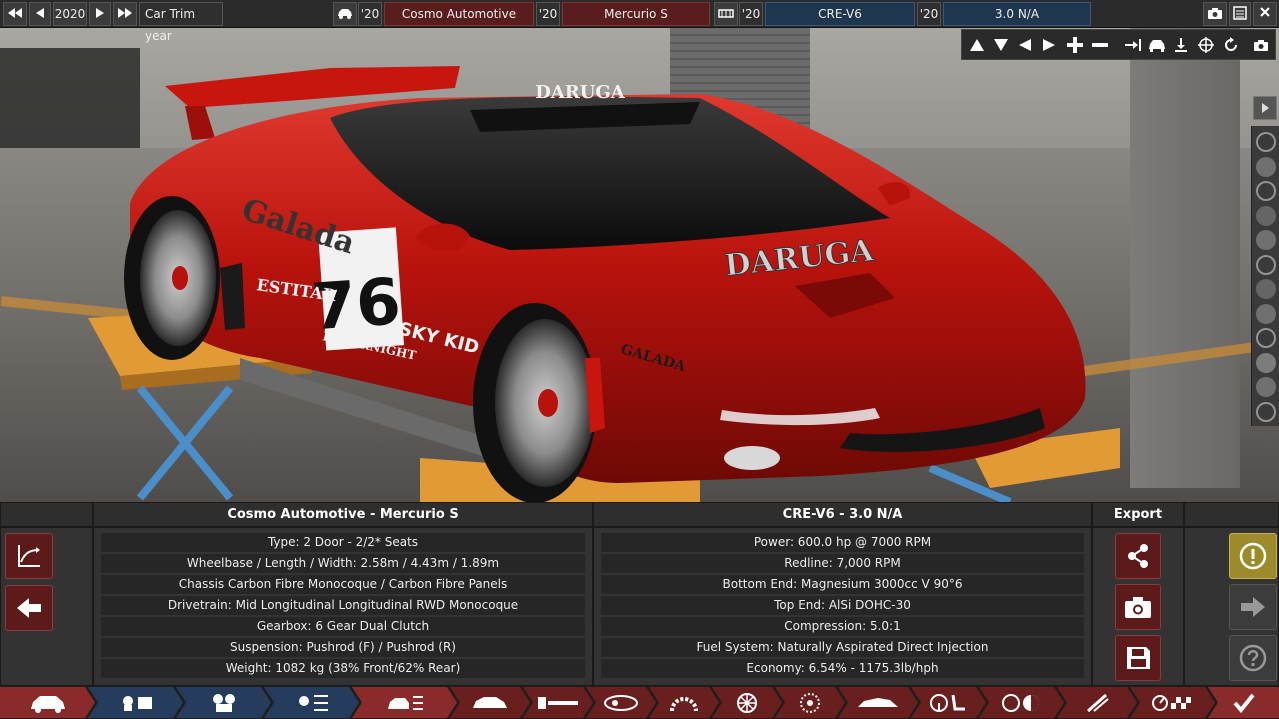  Describe the element at coordinates (1025, 45) in the screenshot. I see `camera-left-button` at that location.